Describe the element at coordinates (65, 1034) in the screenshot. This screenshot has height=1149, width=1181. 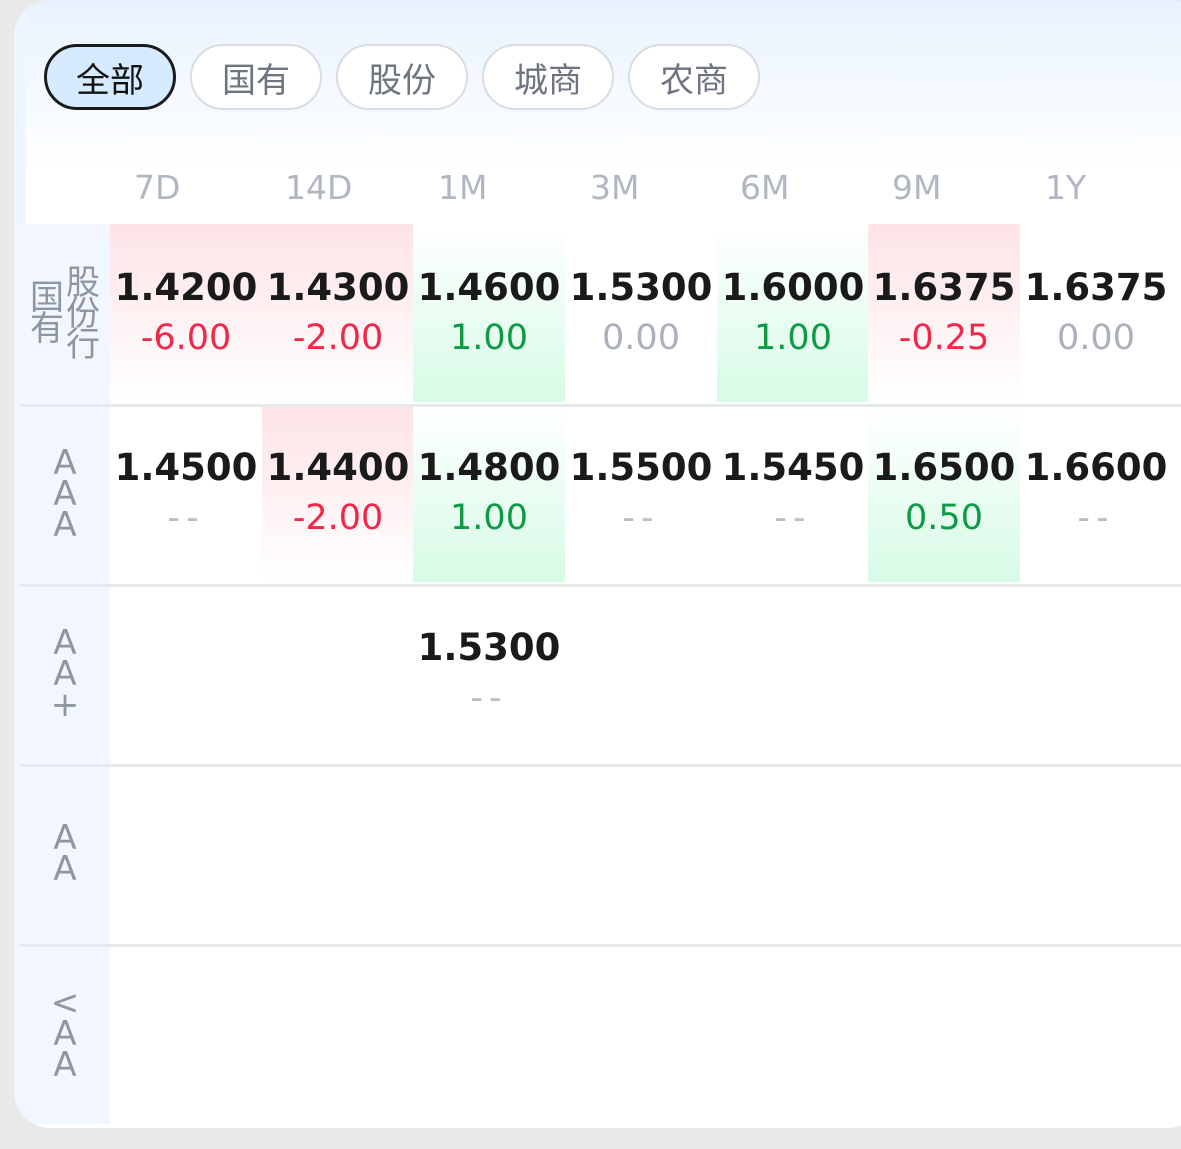
I see `row-label: < A A` at that location.